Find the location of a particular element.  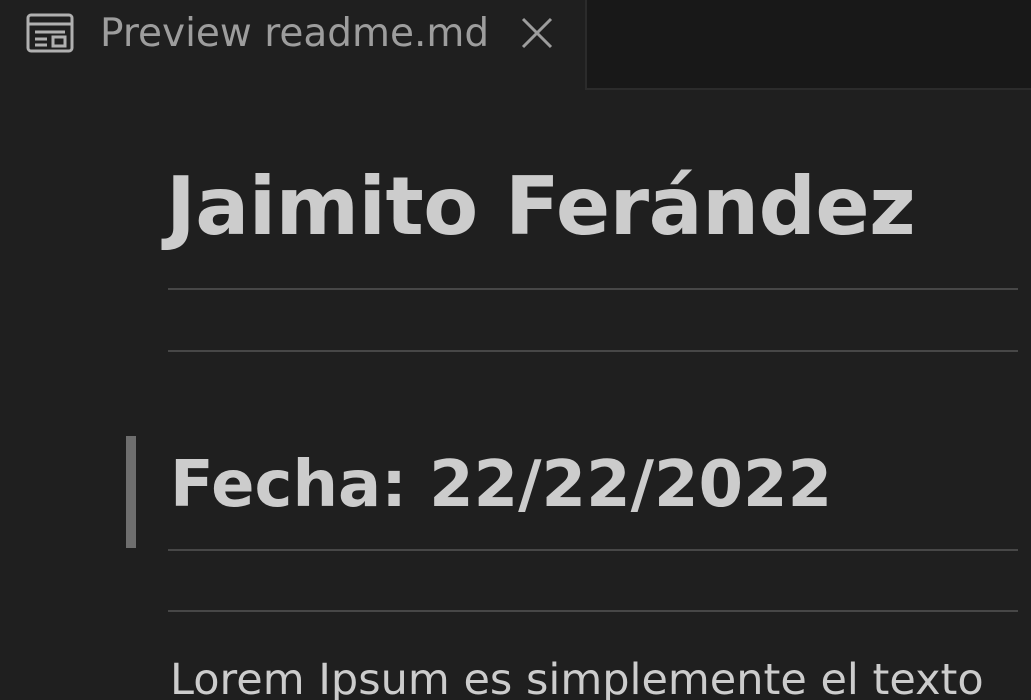

document-heading: Jaimito Ferández is located at coordinates (541, 206).